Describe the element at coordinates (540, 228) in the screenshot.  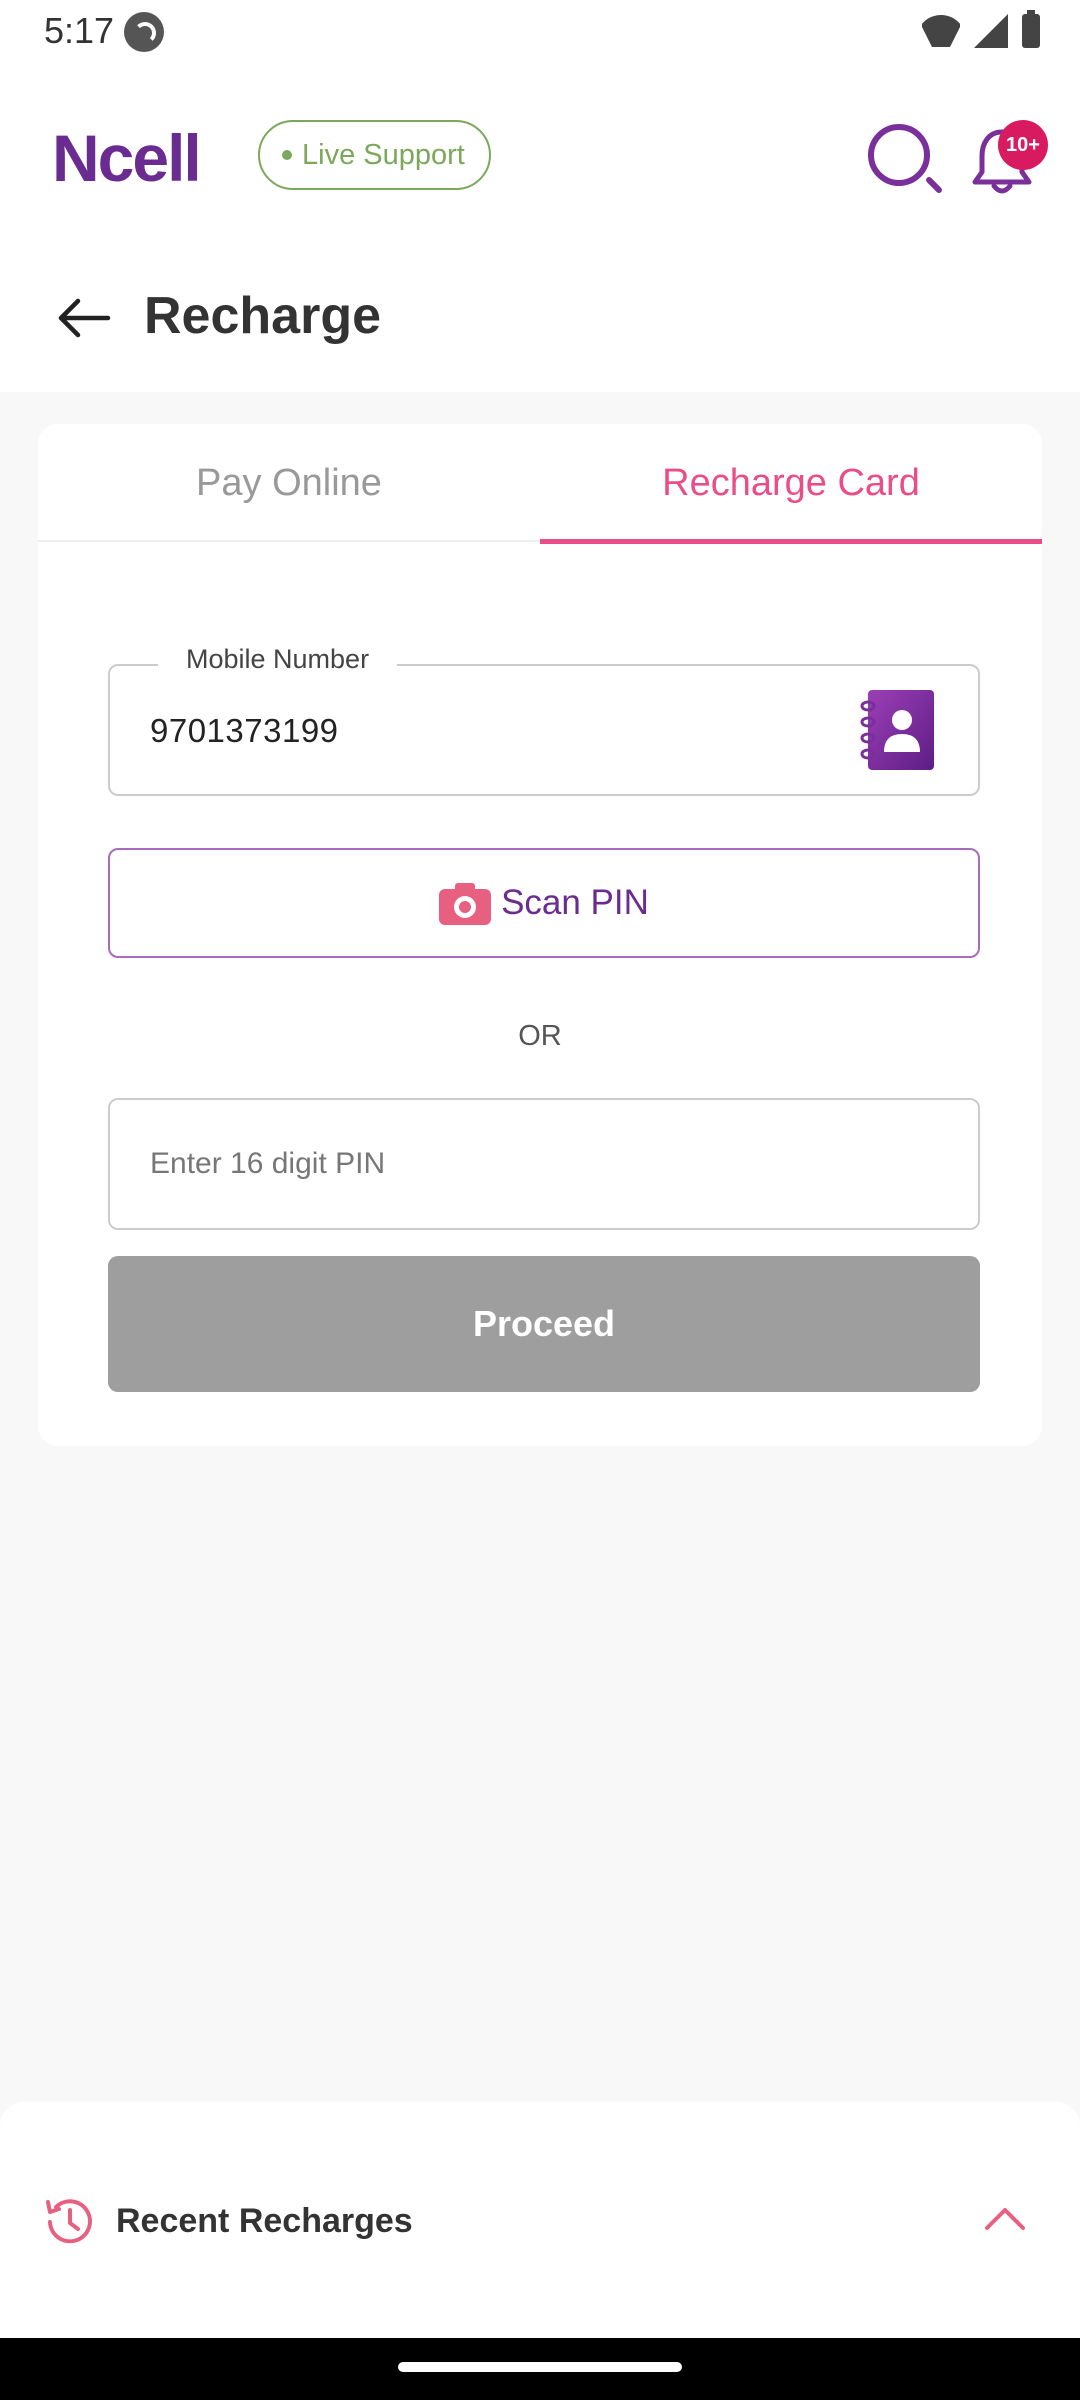
I see `app-header: Ncell Live Support 10+ Recharge` at that location.